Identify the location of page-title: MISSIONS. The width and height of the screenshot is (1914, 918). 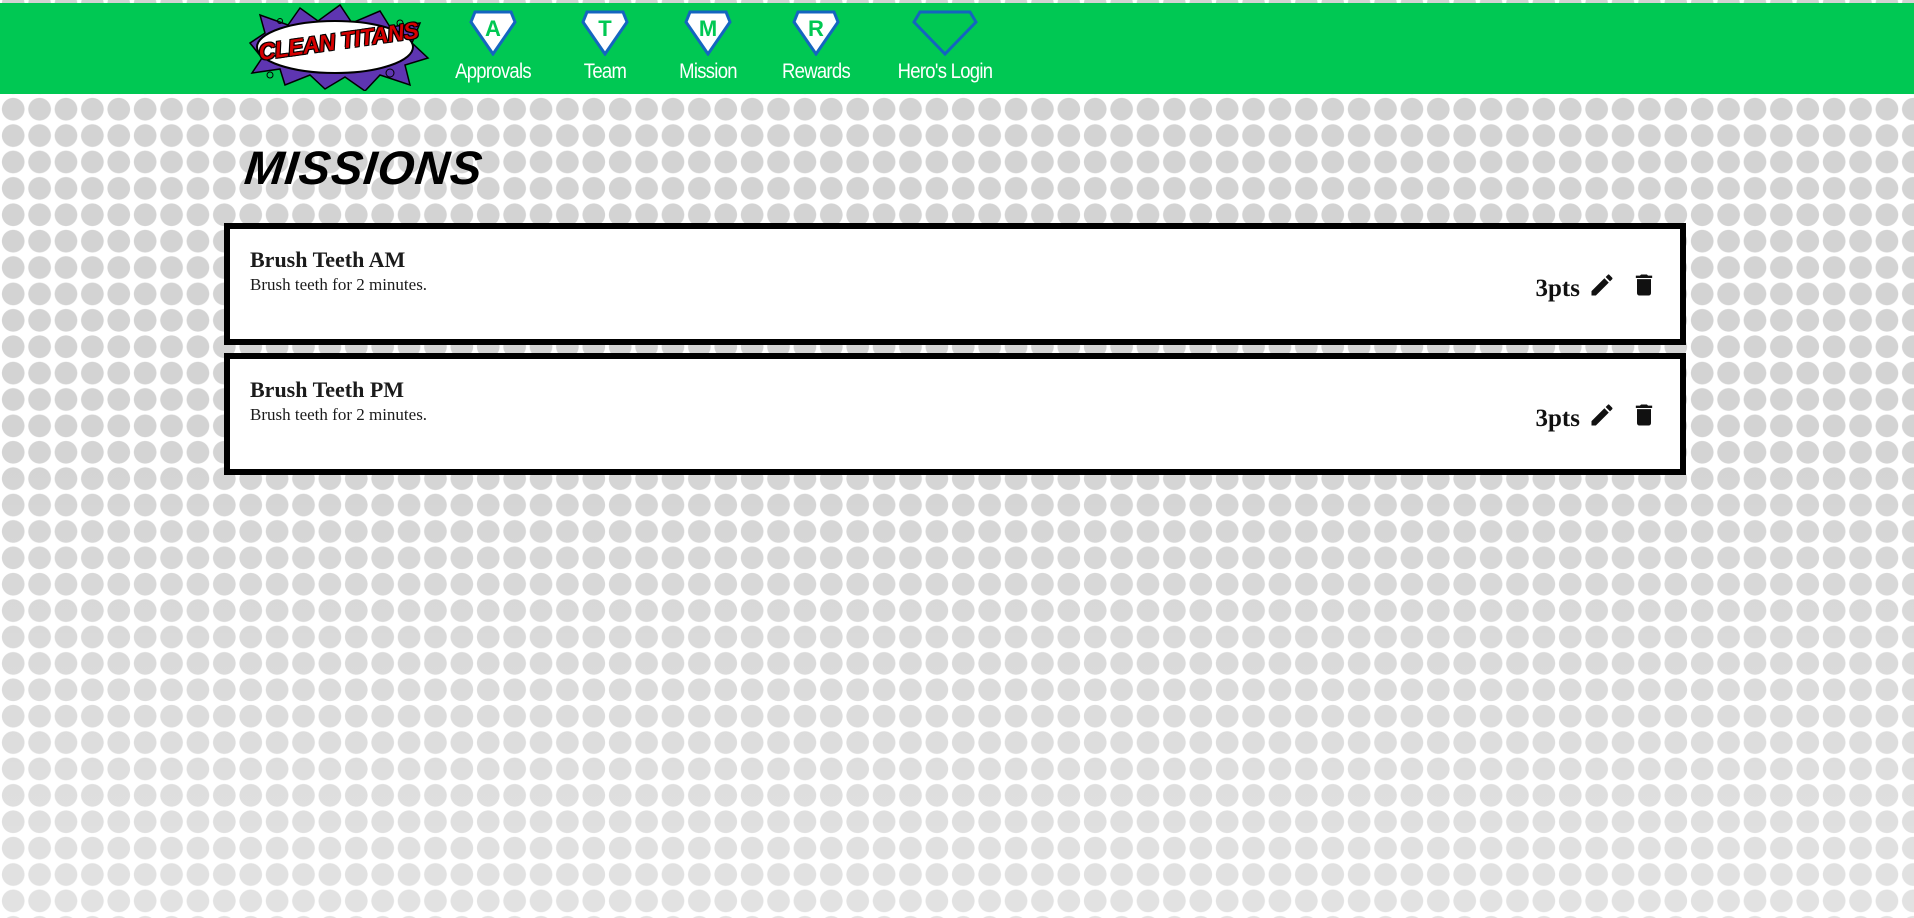
(364, 167).